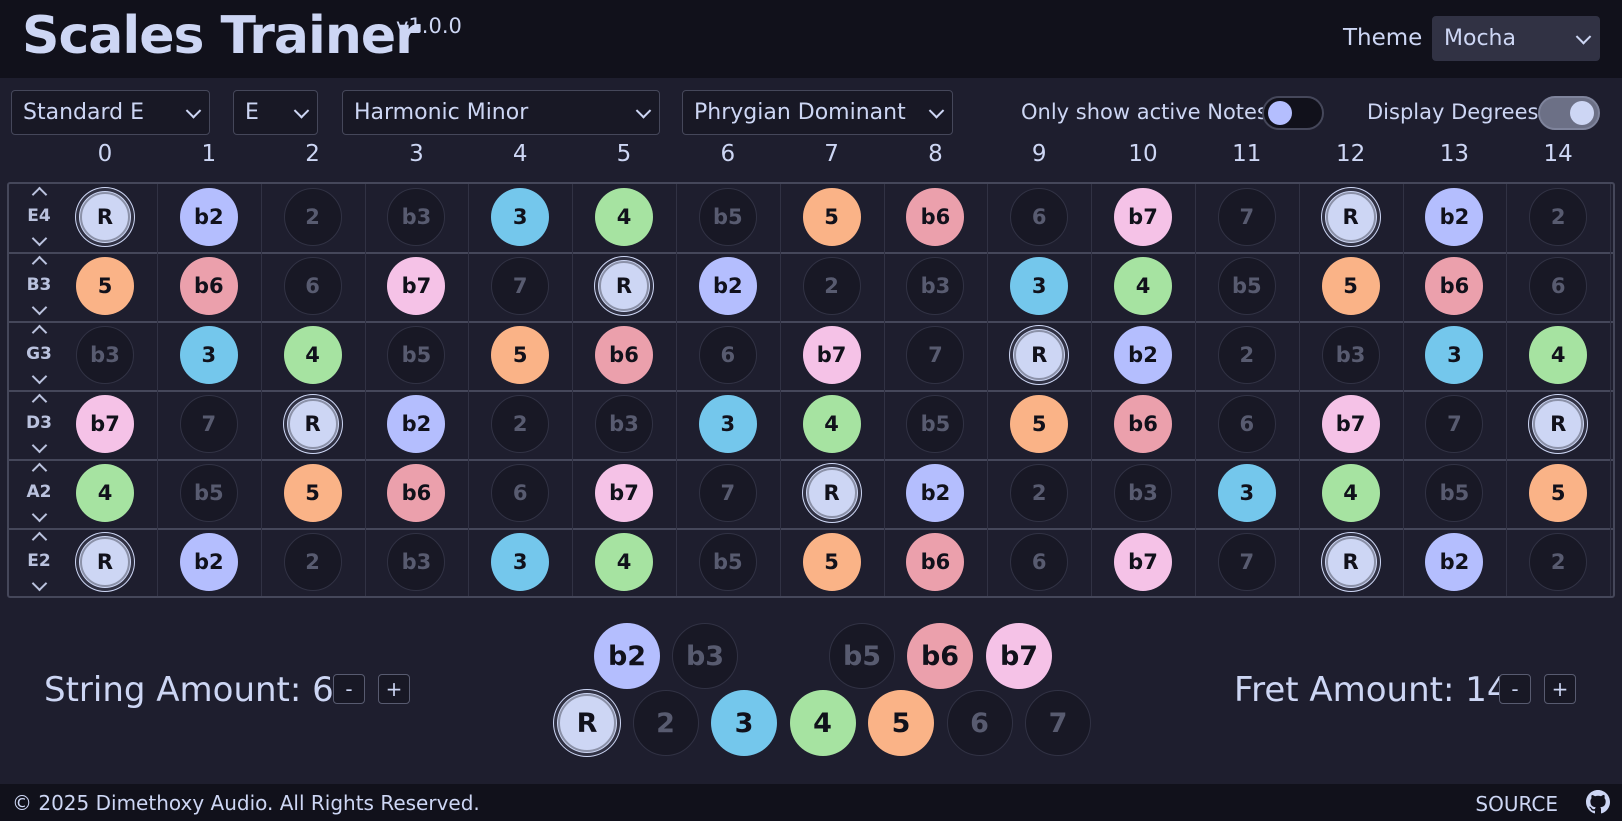 This screenshot has height=821, width=1622. What do you see at coordinates (349, 689) in the screenshot?
I see `string-decrease-button: -` at bounding box center [349, 689].